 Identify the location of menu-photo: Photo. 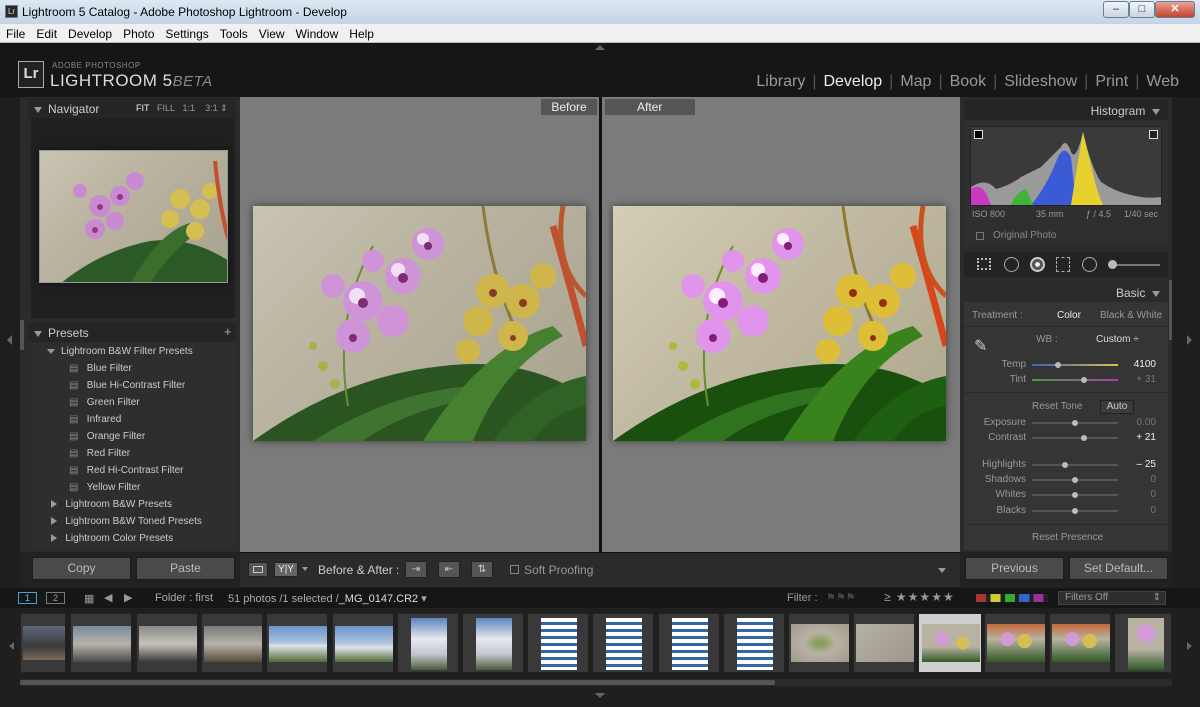
(138, 32).